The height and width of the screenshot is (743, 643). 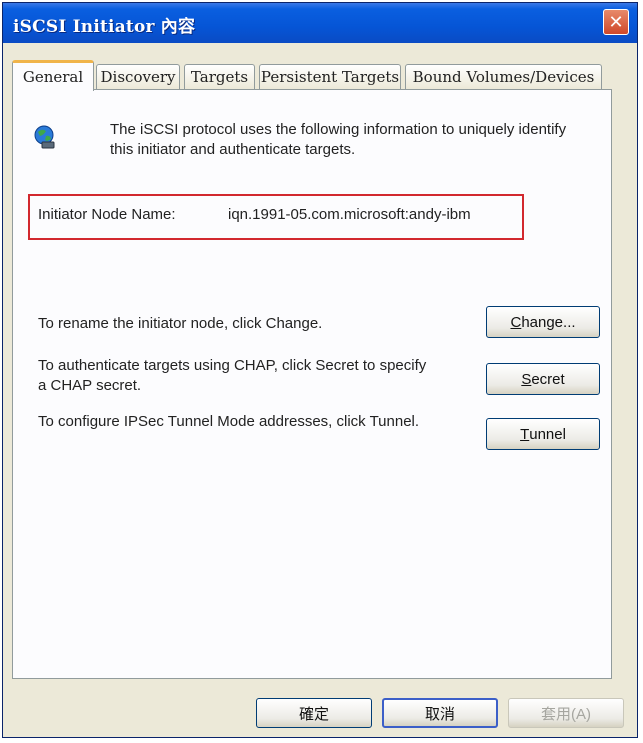 What do you see at coordinates (548, 379) in the screenshot?
I see `secret-button-label: ecret` at bounding box center [548, 379].